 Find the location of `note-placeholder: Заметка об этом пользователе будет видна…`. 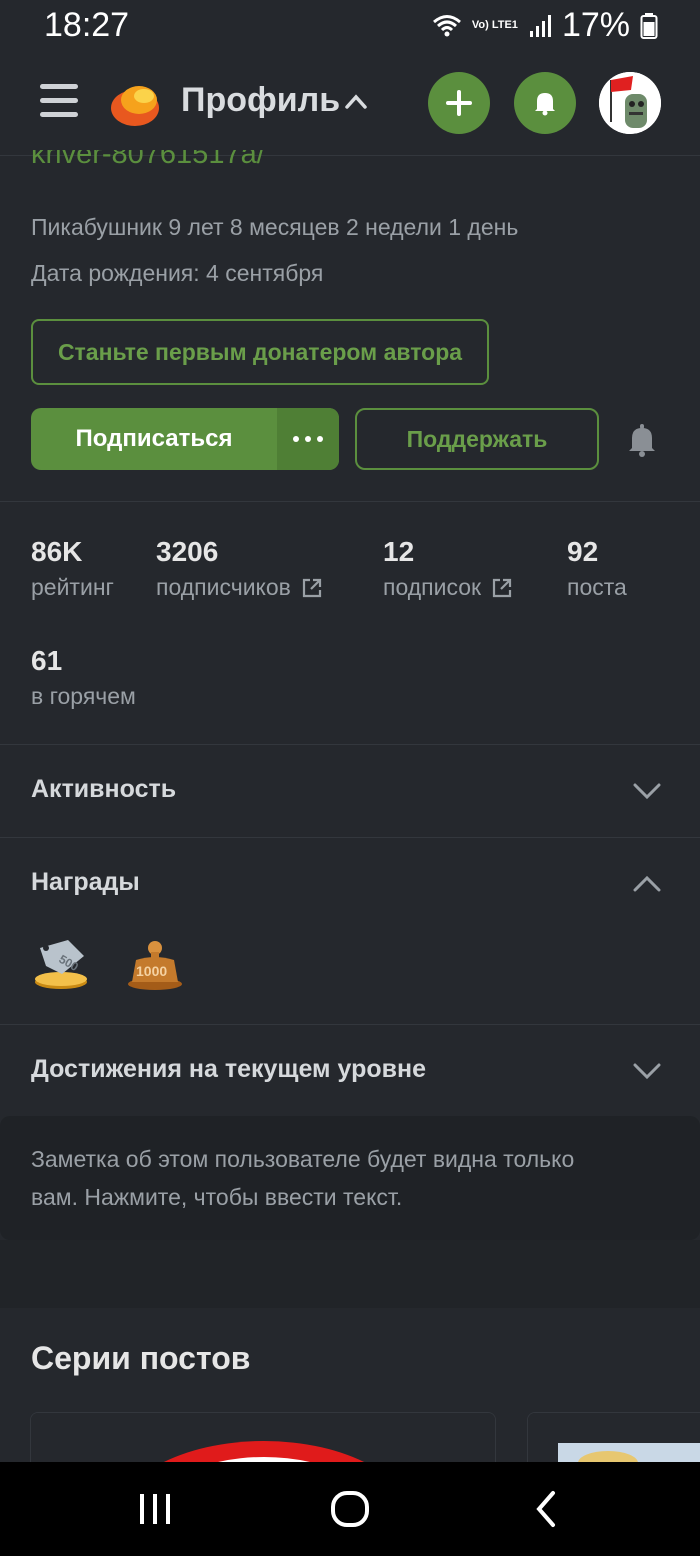

note-placeholder: Заметка об этом пользователе будет видна… is located at coordinates (303, 1178).